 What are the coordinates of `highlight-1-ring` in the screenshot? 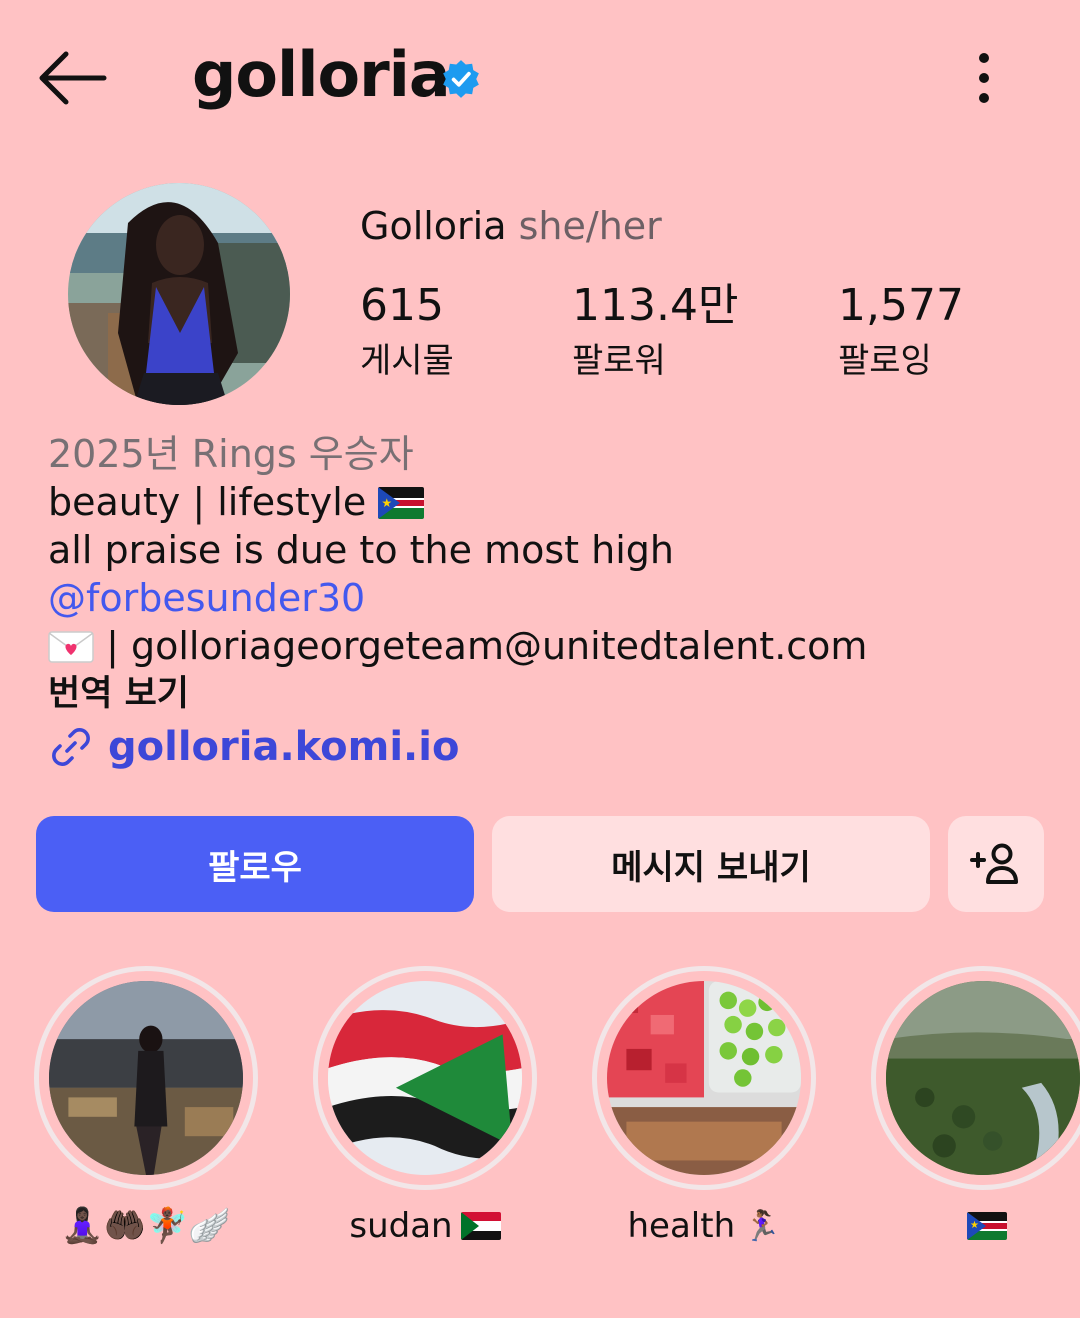 It's located at (146, 1078).